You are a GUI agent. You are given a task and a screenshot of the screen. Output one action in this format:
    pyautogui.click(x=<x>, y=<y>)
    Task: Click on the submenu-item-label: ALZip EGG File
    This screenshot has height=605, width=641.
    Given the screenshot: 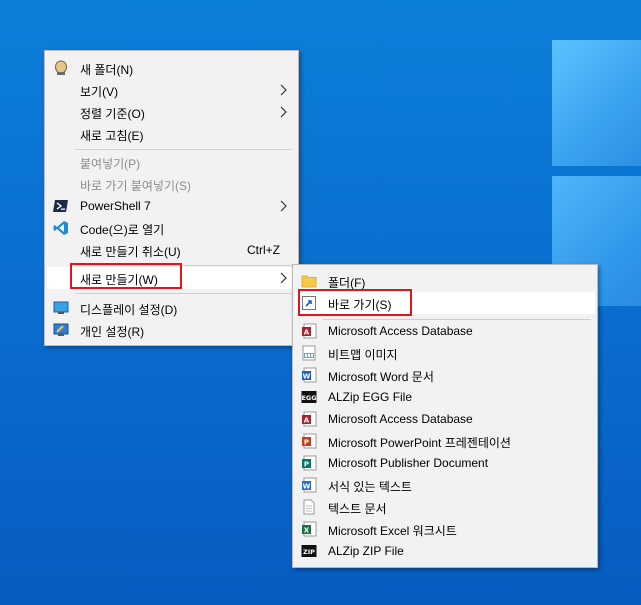 What is the action you would take?
    pyautogui.click(x=370, y=397)
    